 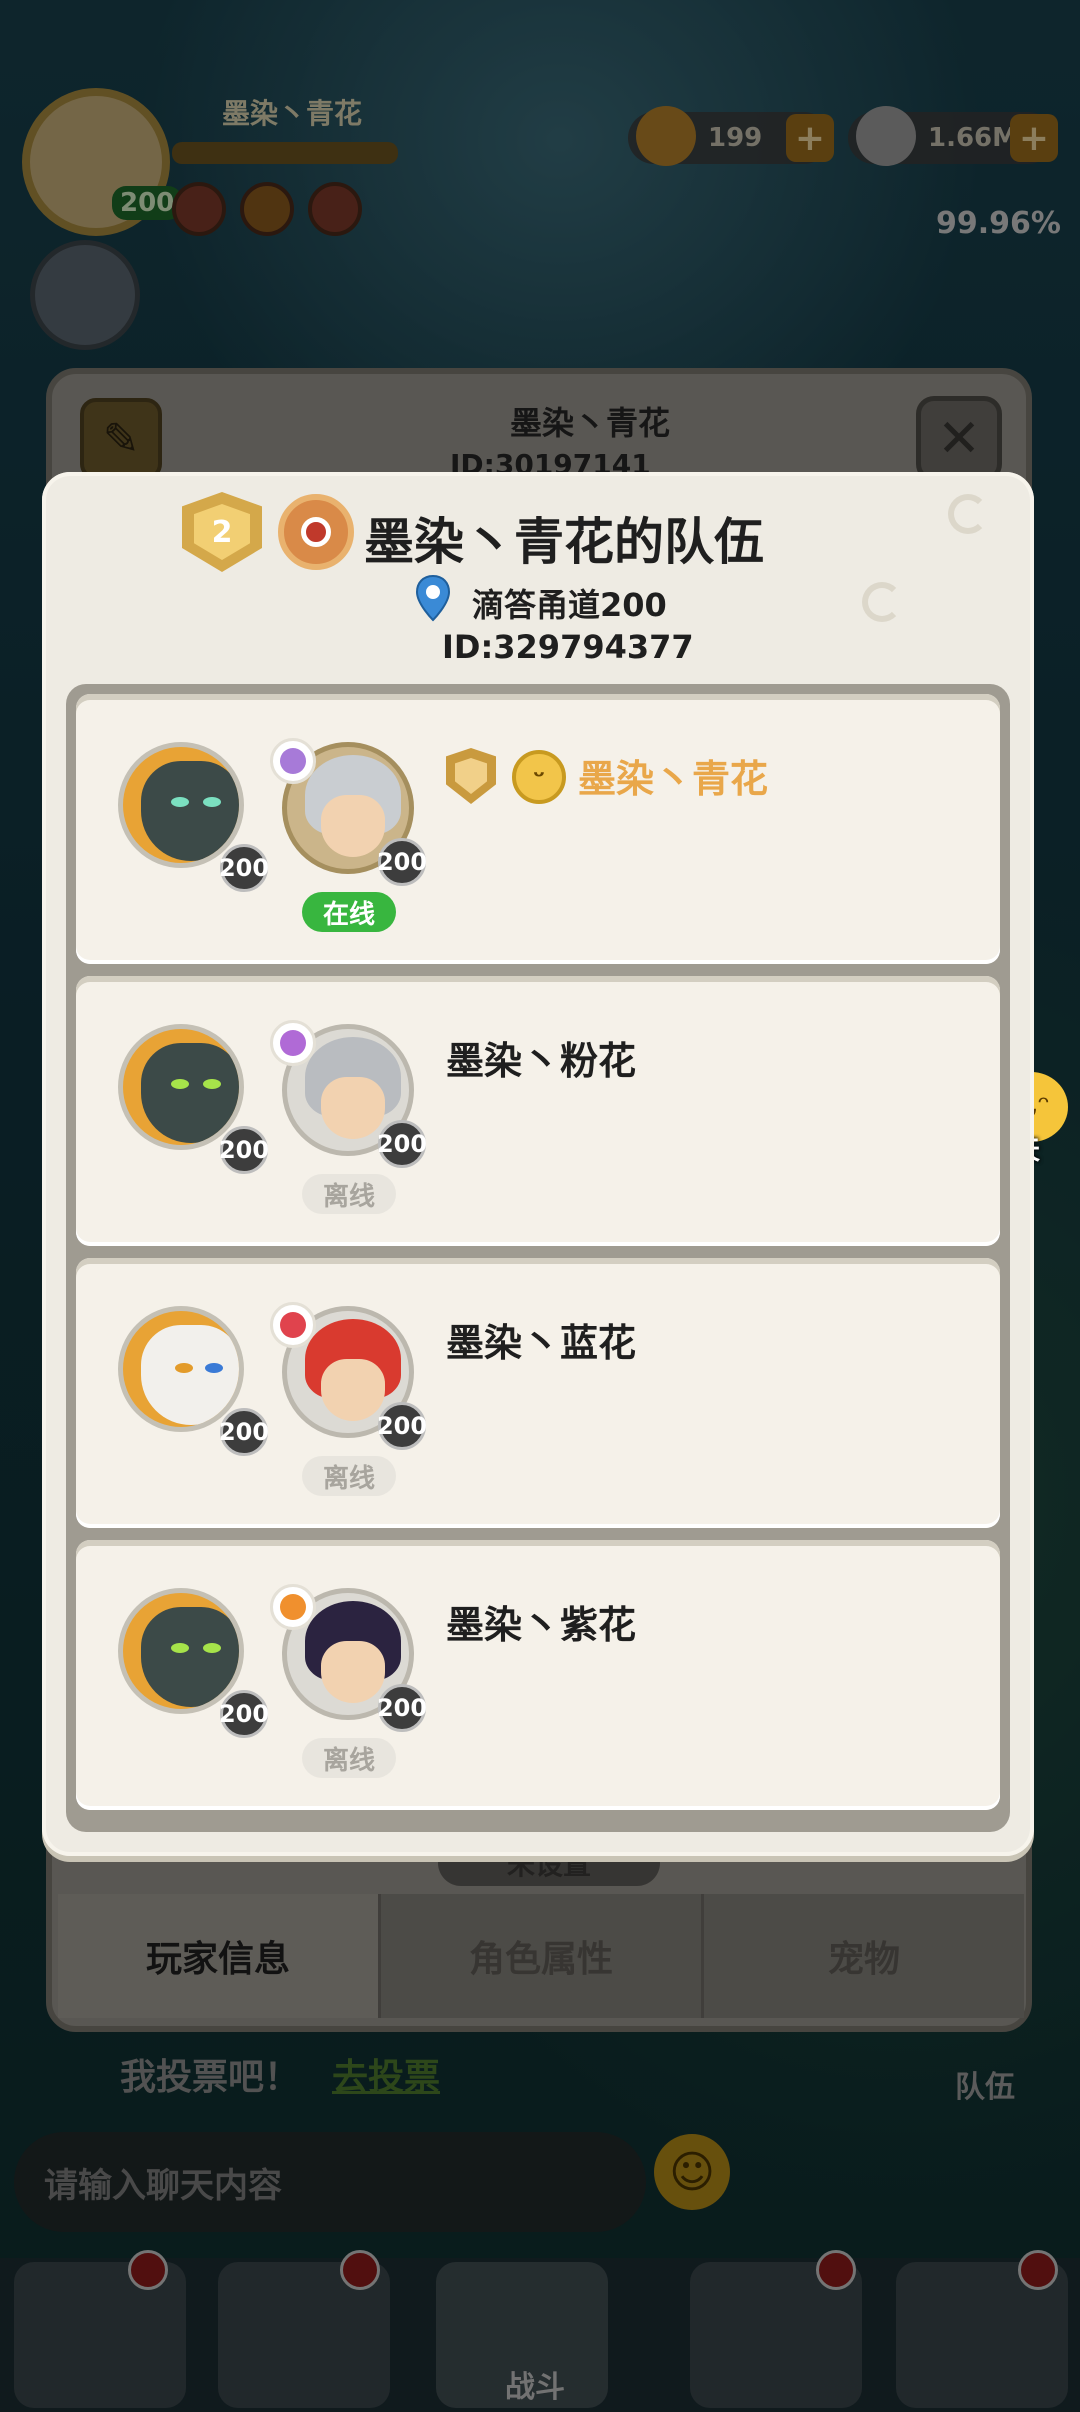 What do you see at coordinates (433, 598) in the screenshot?
I see `location-pin-icon` at bounding box center [433, 598].